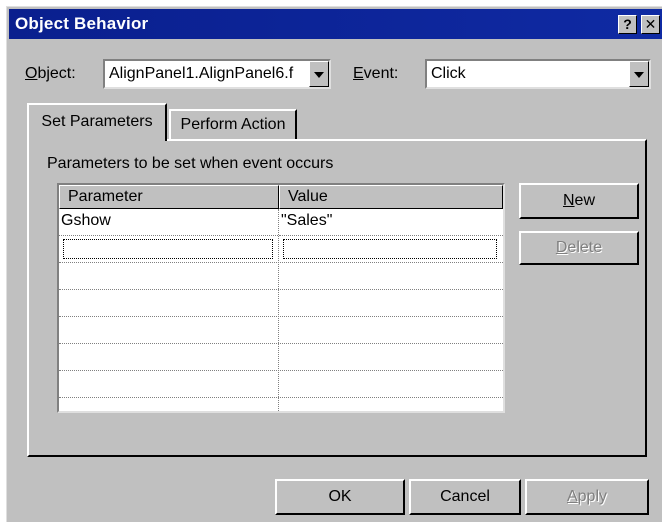 The width and height of the screenshot is (662, 522). Describe the element at coordinates (168, 222) in the screenshot. I see `cell-parameter: Gshow` at that location.